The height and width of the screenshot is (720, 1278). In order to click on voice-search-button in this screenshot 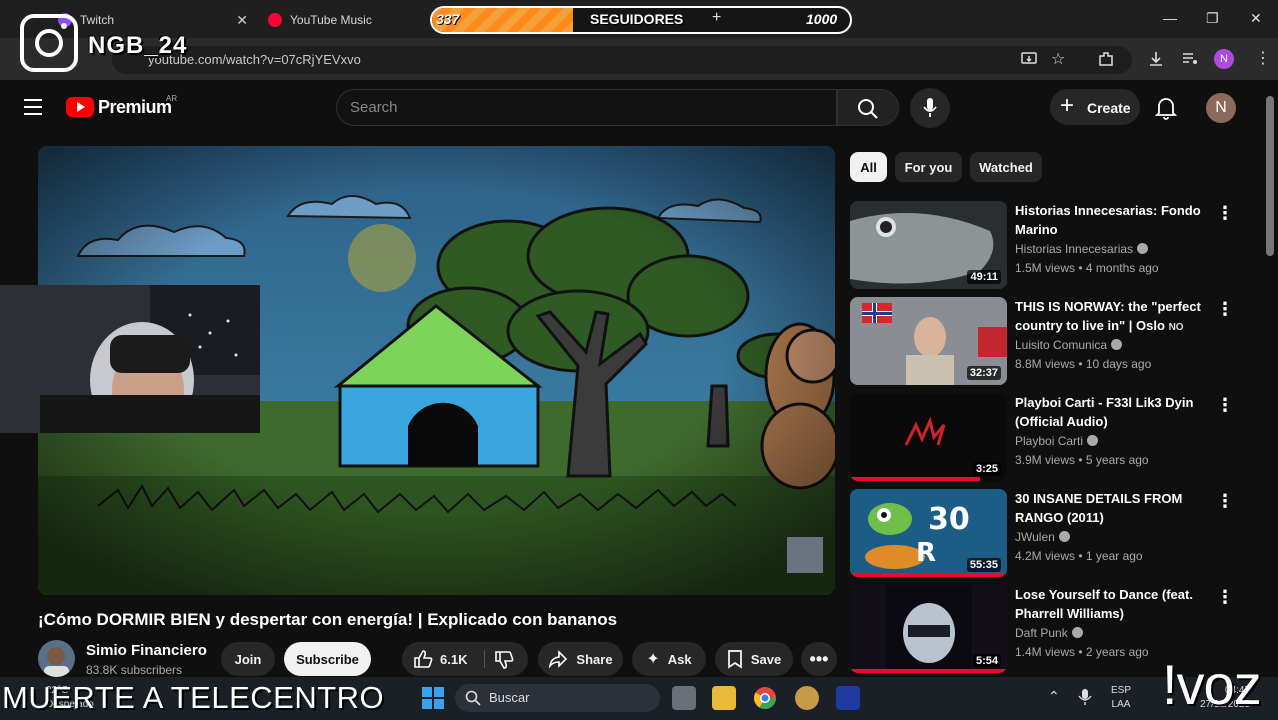, I will do `click(930, 108)`.